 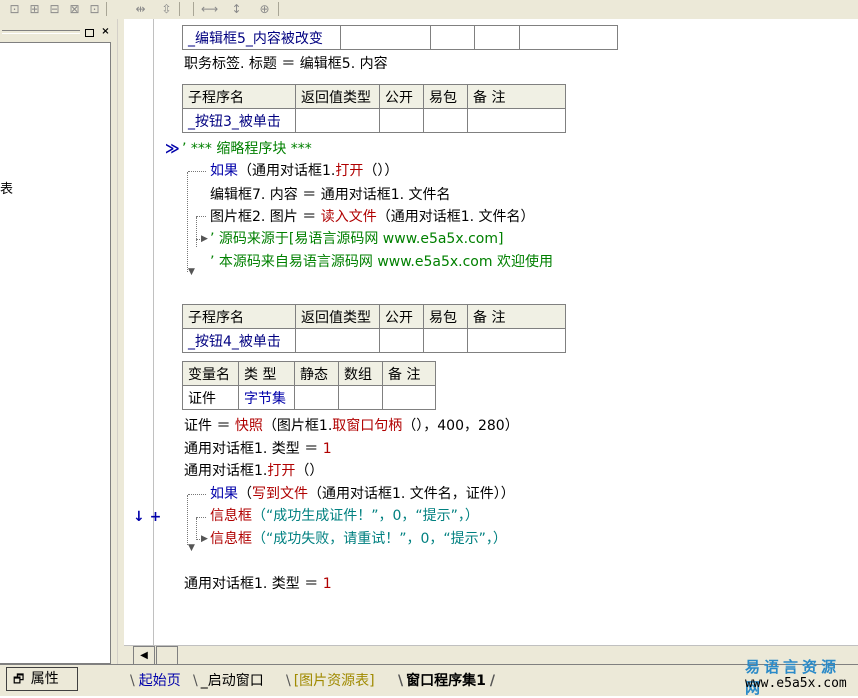 What do you see at coordinates (239, 120) in the screenshot?
I see `sub-name-cell: _按钮3_被单击` at bounding box center [239, 120].